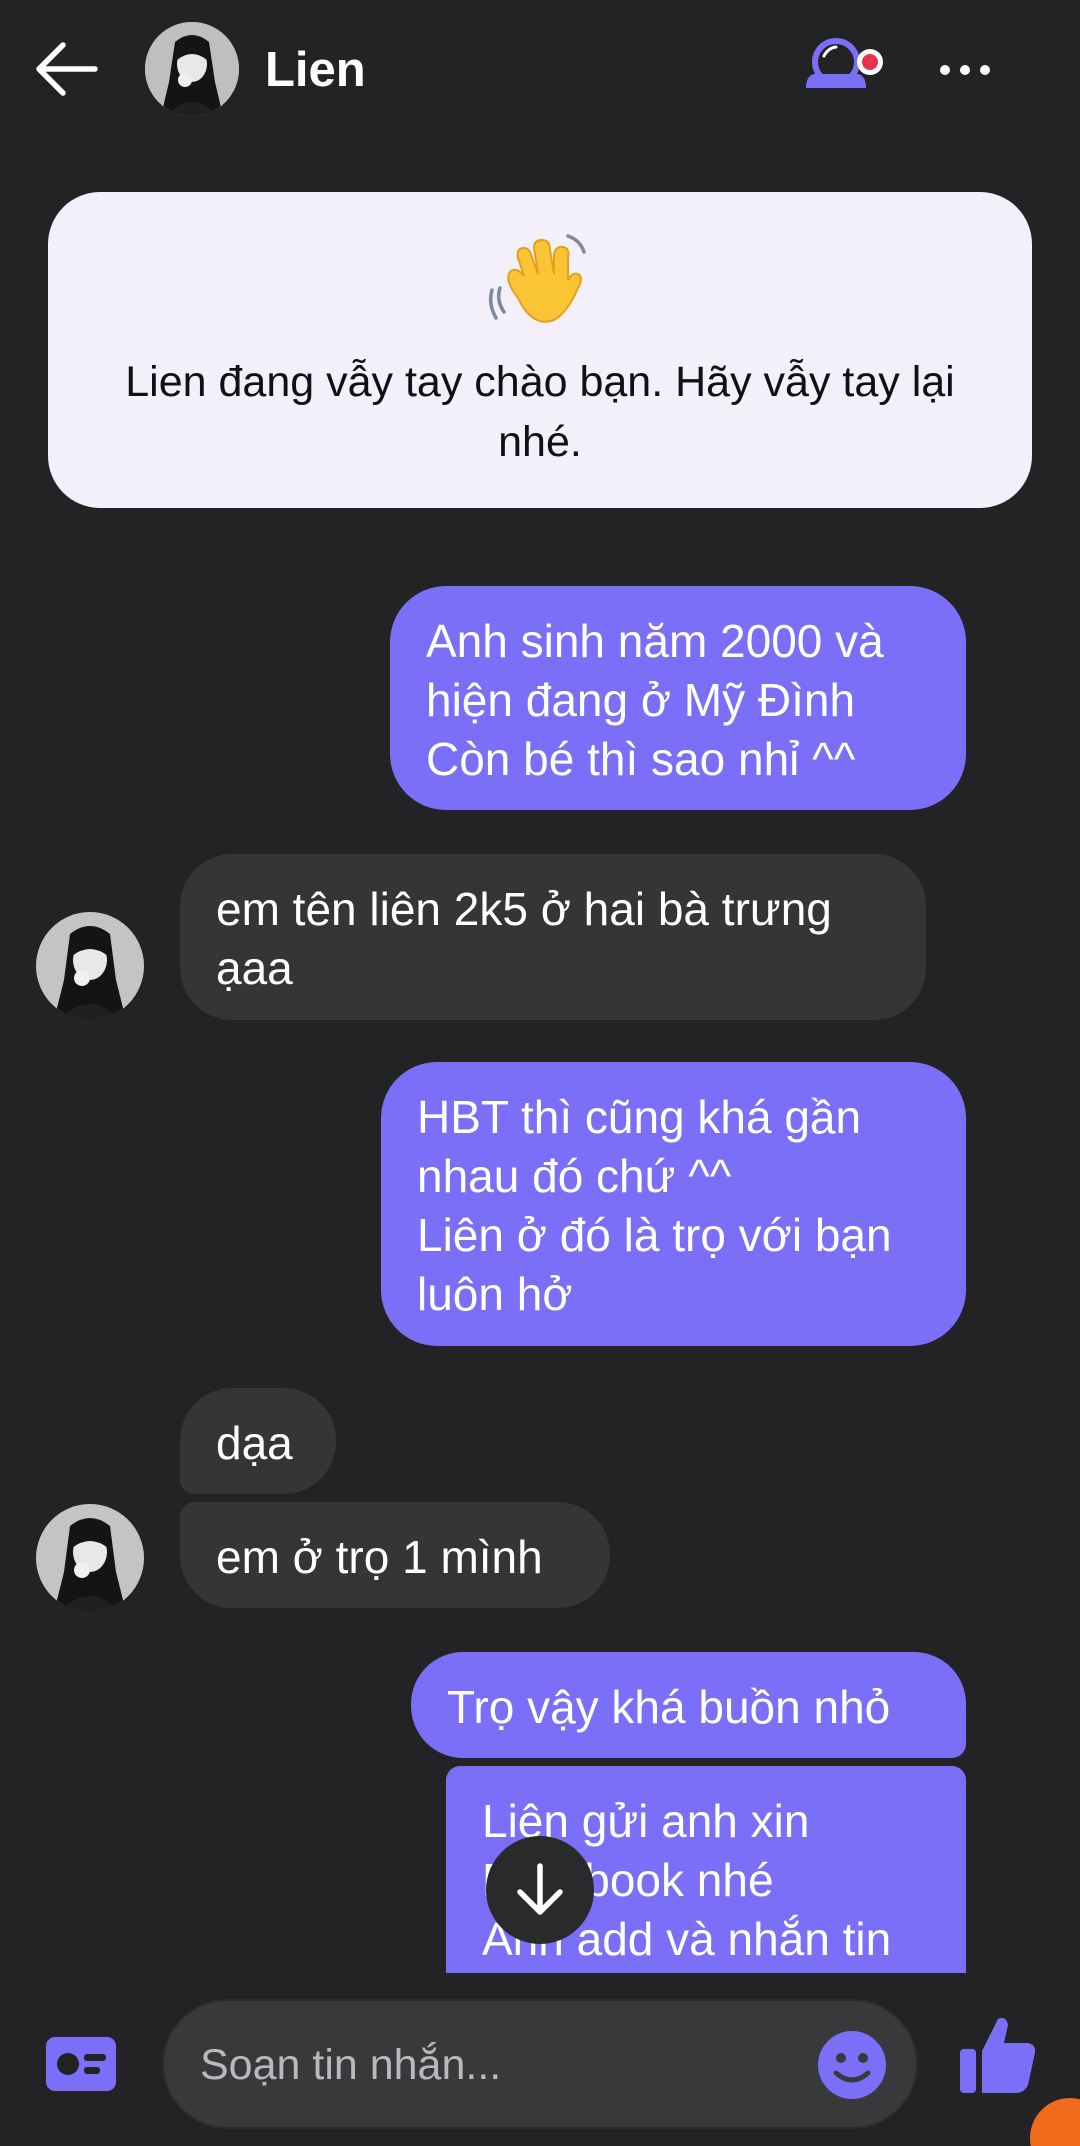 Image resolution: width=1080 pixels, height=2146 pixels. I want to click on arrow-down-icon, so click(540, 1889).